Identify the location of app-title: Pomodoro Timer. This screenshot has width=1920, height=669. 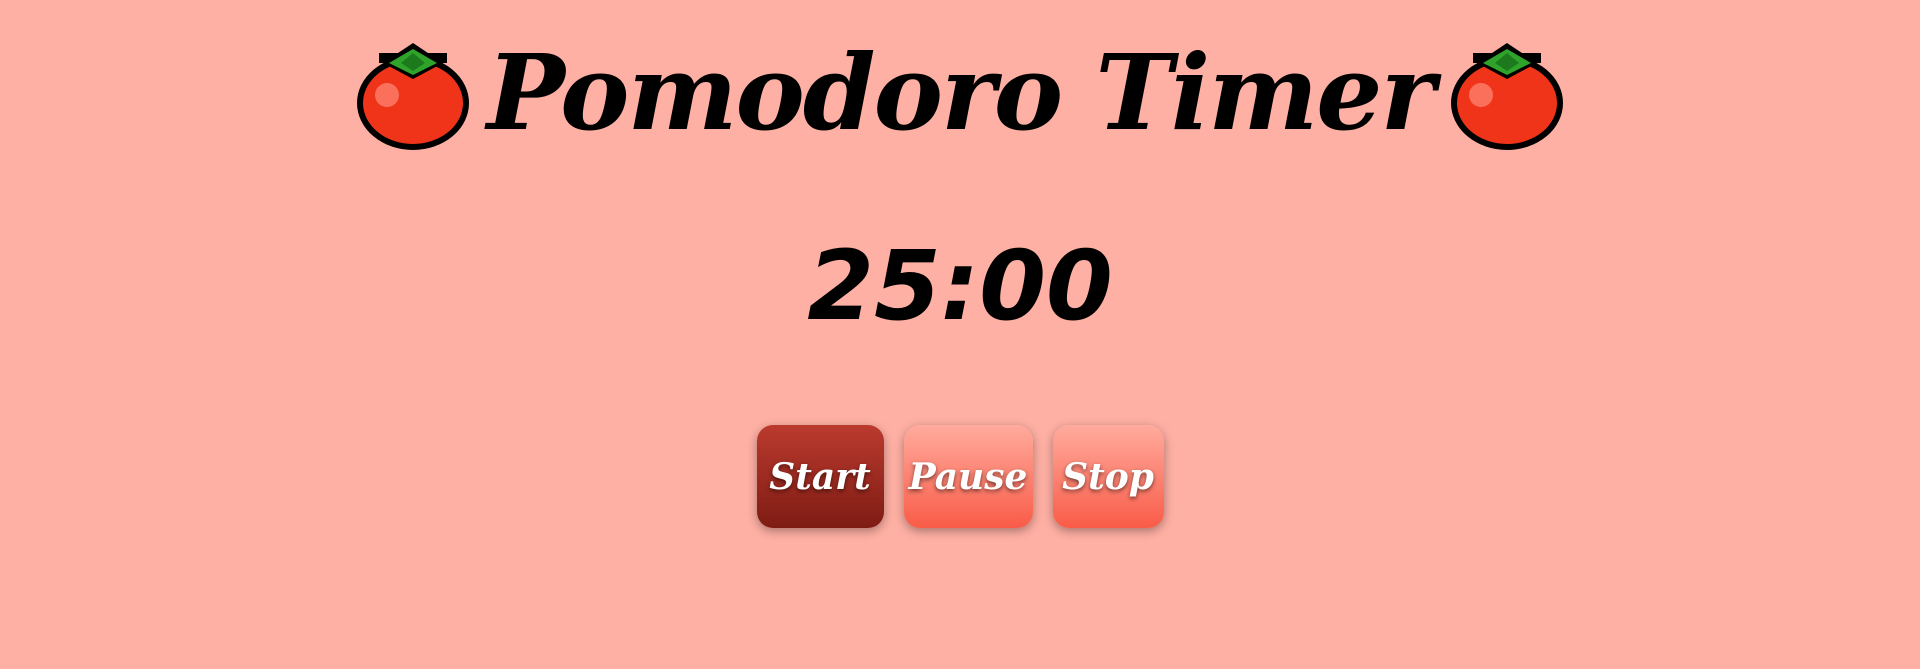
(961, 92).